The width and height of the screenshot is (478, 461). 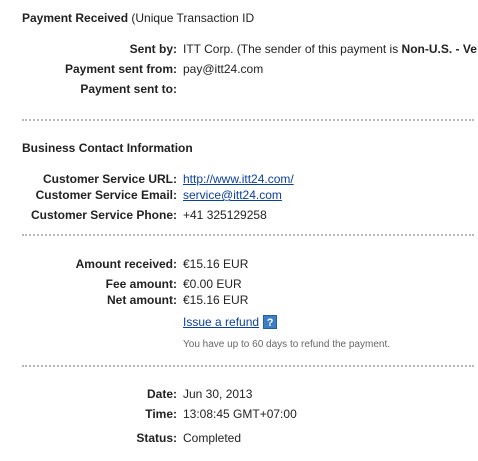 What do you see at coordinates (107, 148) in the screenshot?
I see `business-heading: Business Contact Information` at bounding box center [107, 148].